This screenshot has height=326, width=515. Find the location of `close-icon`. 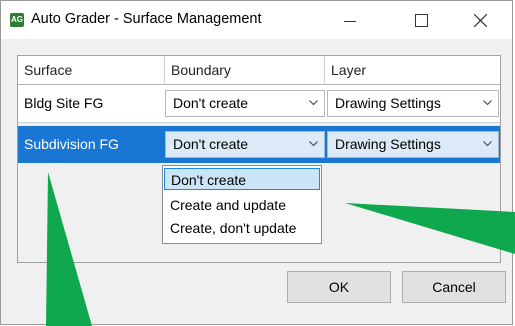

close-icon is located at coordinates (480, 20).